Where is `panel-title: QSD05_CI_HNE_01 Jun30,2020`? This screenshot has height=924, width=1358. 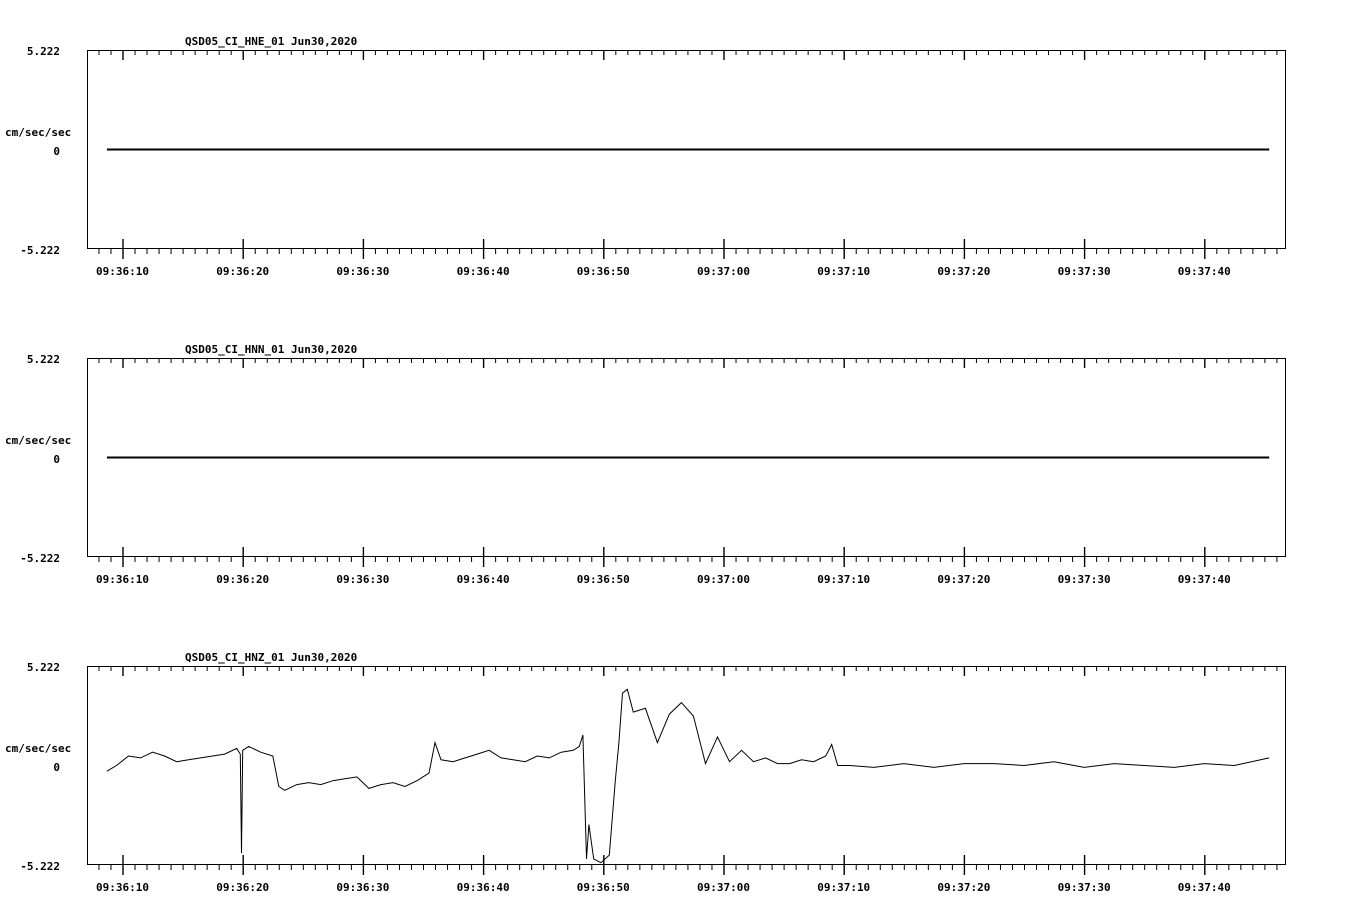
panel-title: QSD05_CI_HNE_01 Jun30,2020 is located at coordinates (271, 41).